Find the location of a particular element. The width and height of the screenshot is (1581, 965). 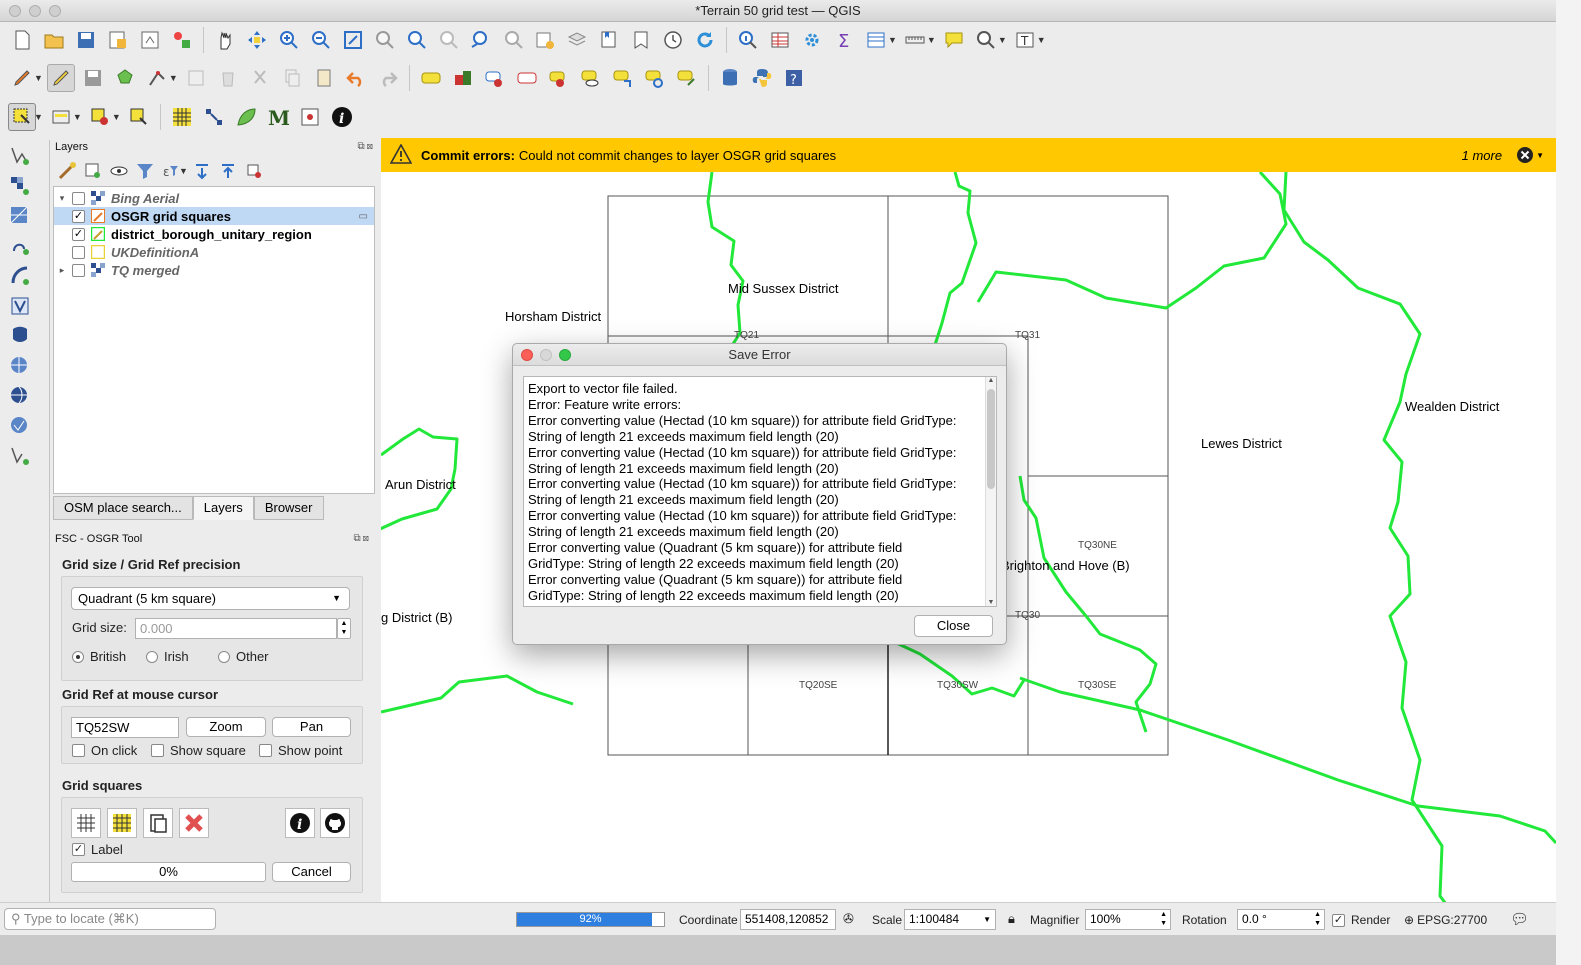

layer-indicator-icon: ▭ is located at coordinates (363, 216).